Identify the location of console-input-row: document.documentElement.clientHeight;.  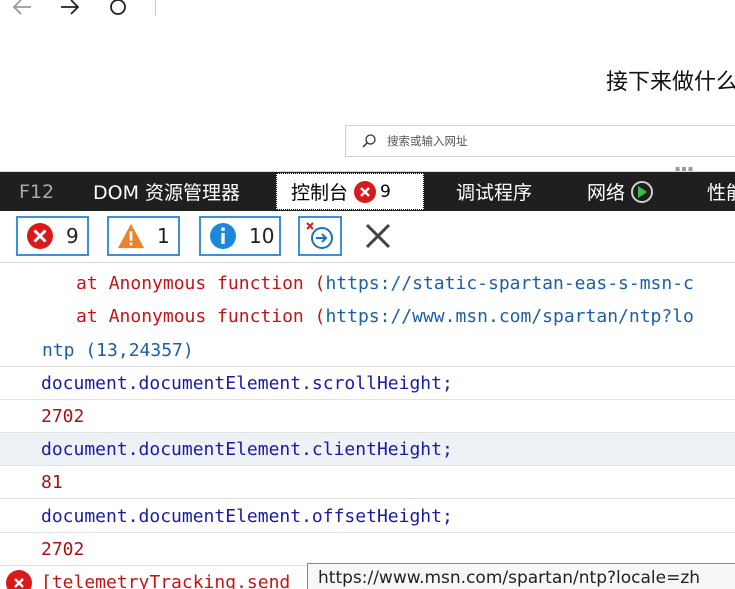
(367, 449).